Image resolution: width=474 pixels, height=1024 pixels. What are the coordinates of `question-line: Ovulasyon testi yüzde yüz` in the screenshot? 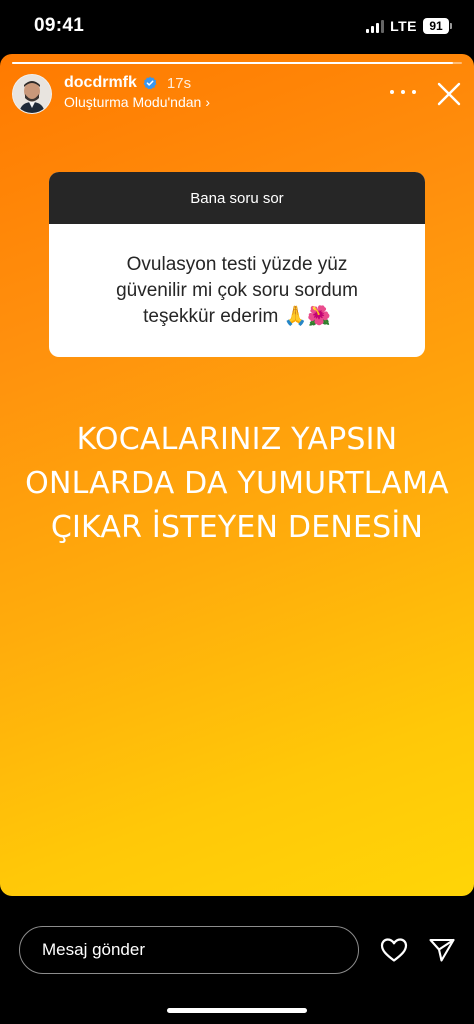 It's located at (237, 264).